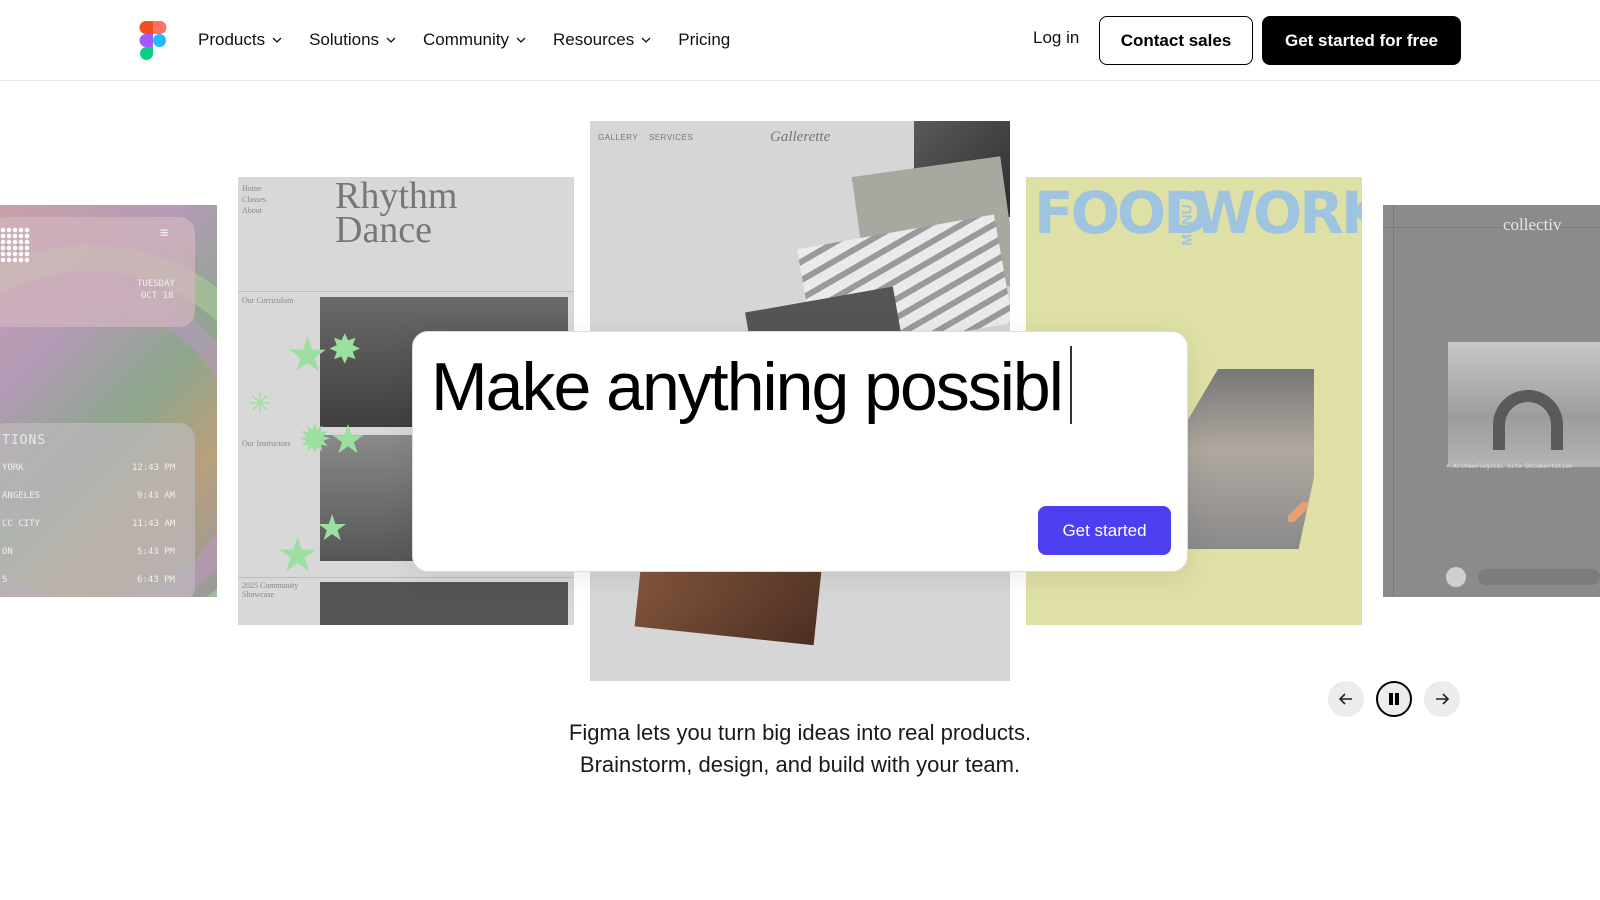 Image resolution: width=1600 pixels, height=900 pixels. What do you see at coordinates (800, 137) in the screenshot?
I see `gallery-brand: Gallerette` at bounding box center [800, 137].